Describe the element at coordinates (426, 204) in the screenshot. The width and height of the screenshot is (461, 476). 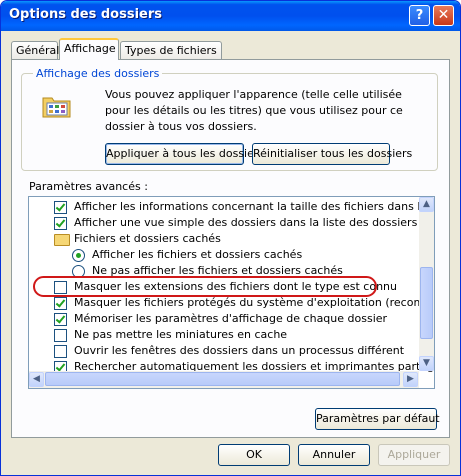
I see `scroll-up-icon: ▲` at that location.